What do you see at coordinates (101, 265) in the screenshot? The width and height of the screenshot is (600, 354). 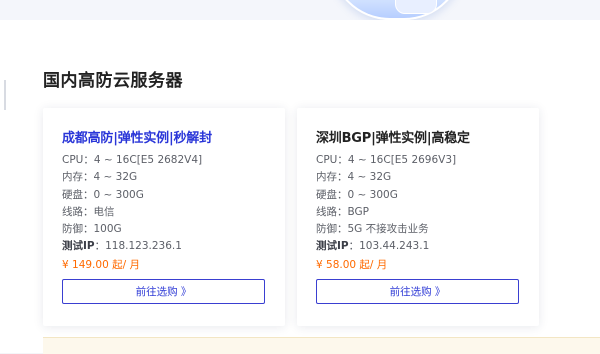 I see `price-label: ¥ 149.00 起/ 月` at bounding box center [101, 265].